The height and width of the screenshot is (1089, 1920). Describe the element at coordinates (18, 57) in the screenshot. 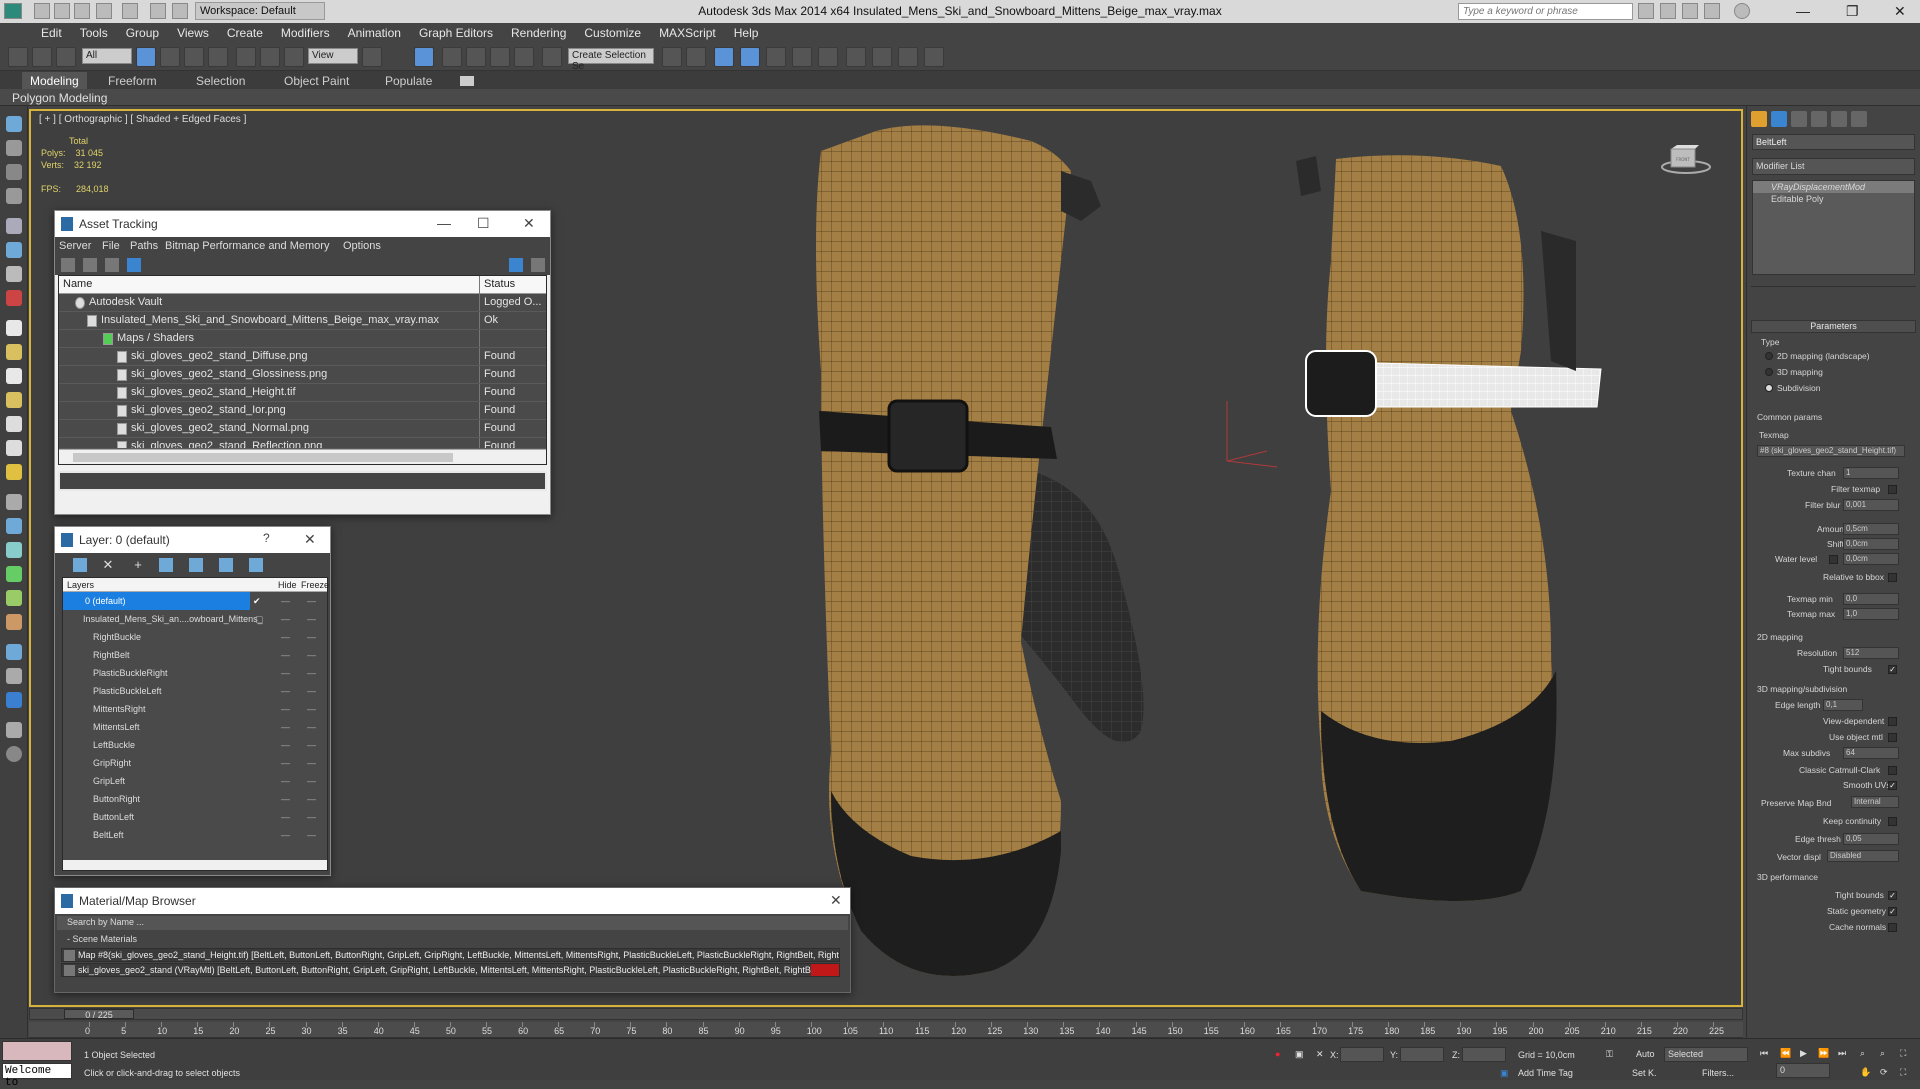

I see `link-icon` at that location.